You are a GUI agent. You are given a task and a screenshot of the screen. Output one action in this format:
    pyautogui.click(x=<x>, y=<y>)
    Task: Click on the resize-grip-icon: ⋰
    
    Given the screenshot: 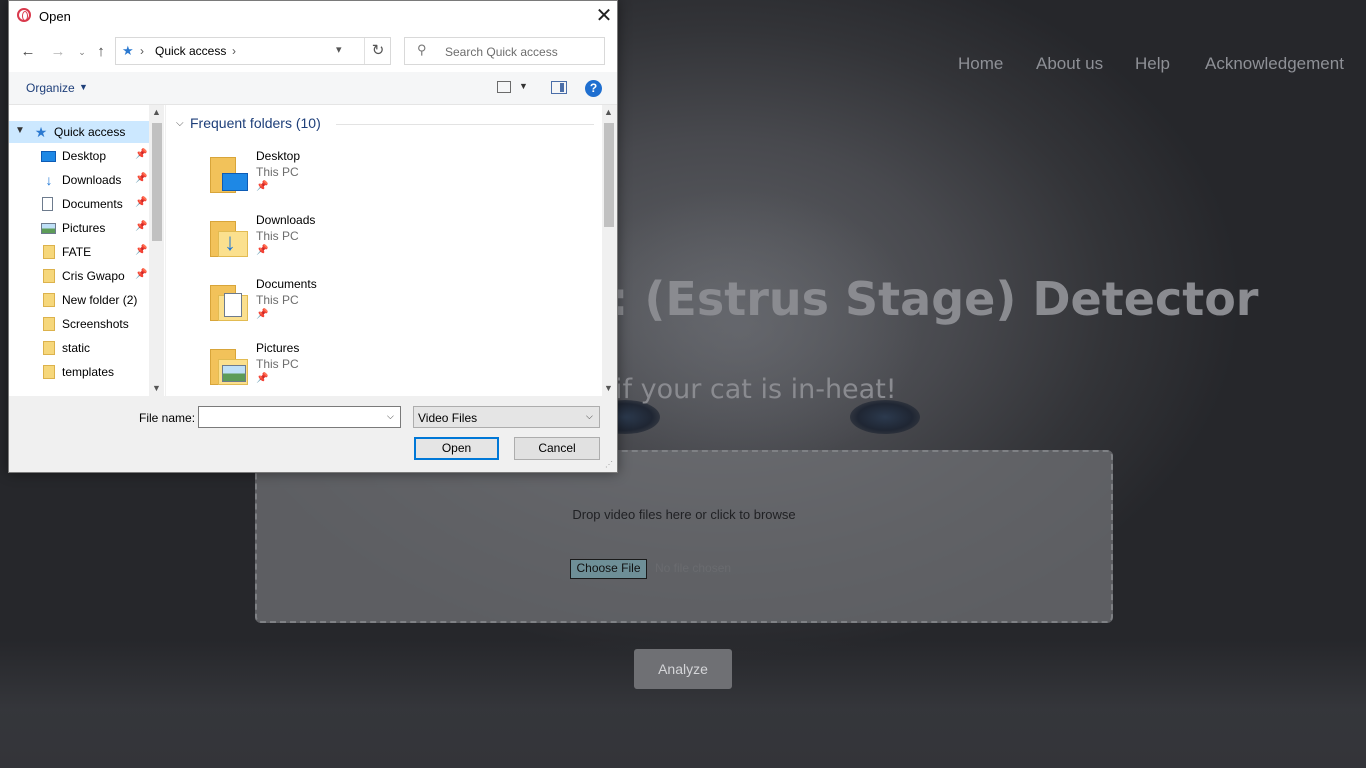 What is the action you would take?
    pyautogui.click(x=610, y=465)
    